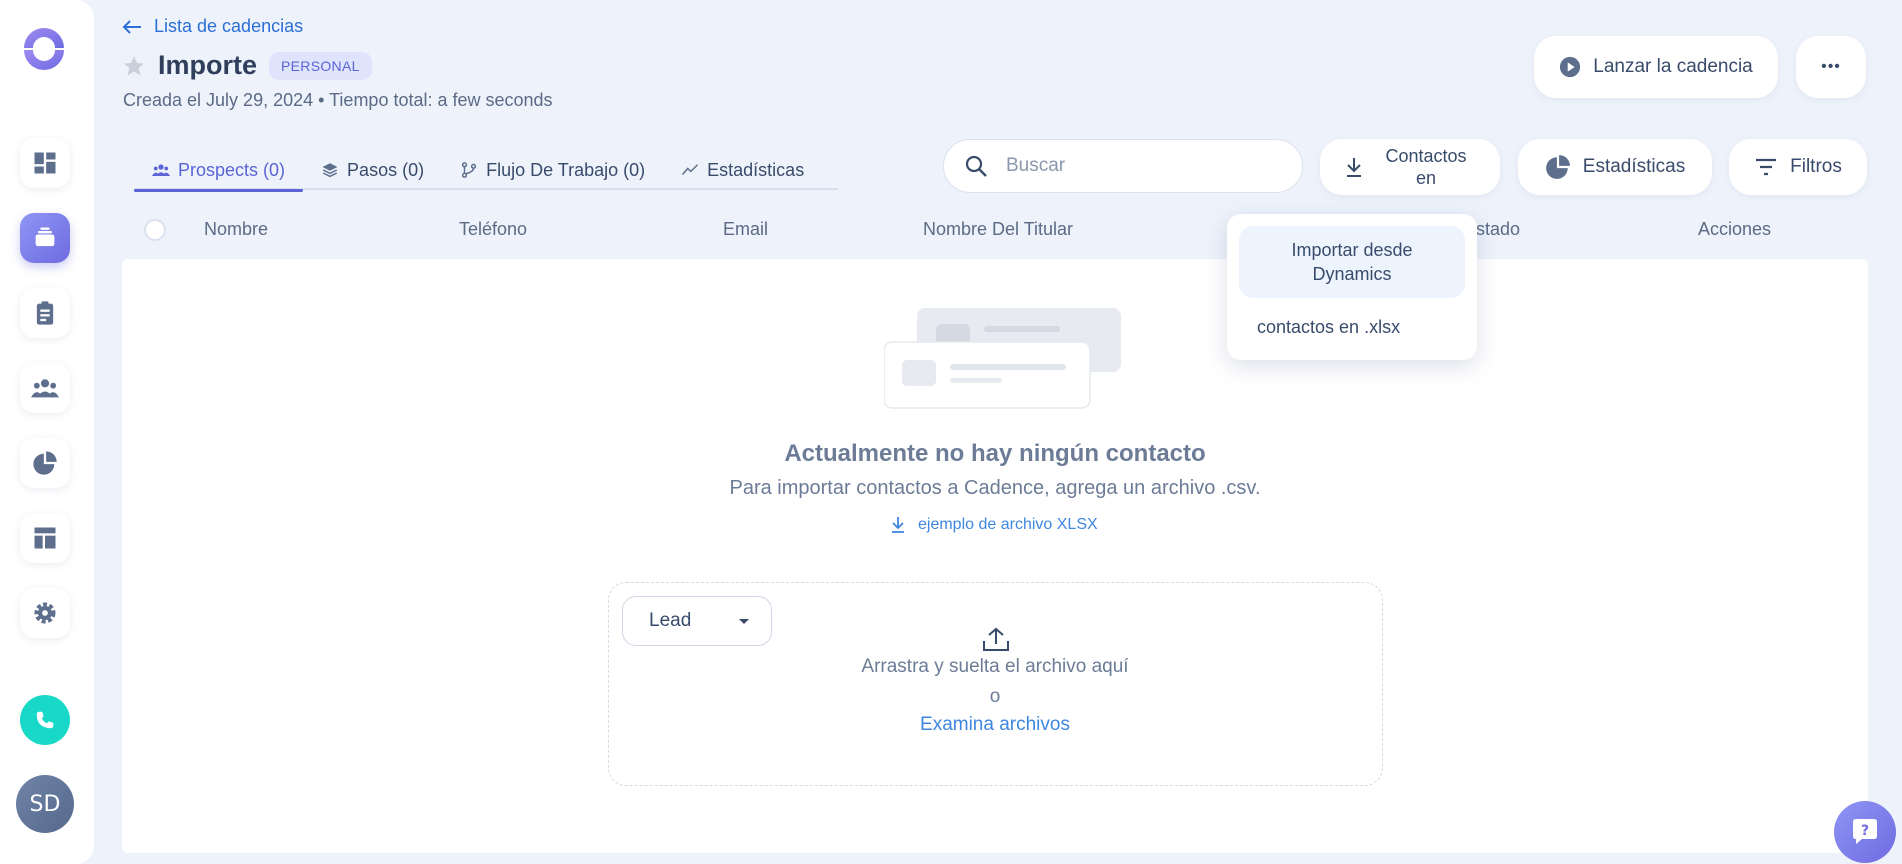  I want to click on type-badge: PERSONAL, so click(320, 65).